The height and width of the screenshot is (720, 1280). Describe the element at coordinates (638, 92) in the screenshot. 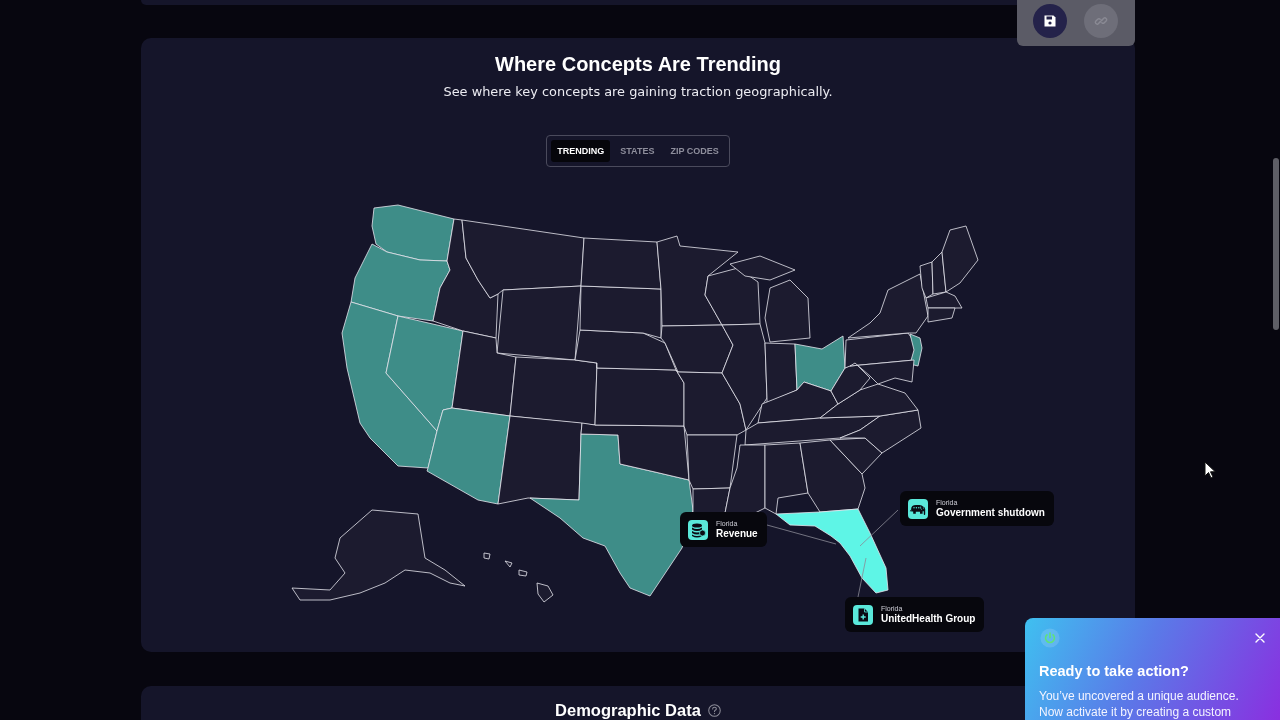

I see `section-subtitle: See where key concepts are gaining traction geographically.` at that location.